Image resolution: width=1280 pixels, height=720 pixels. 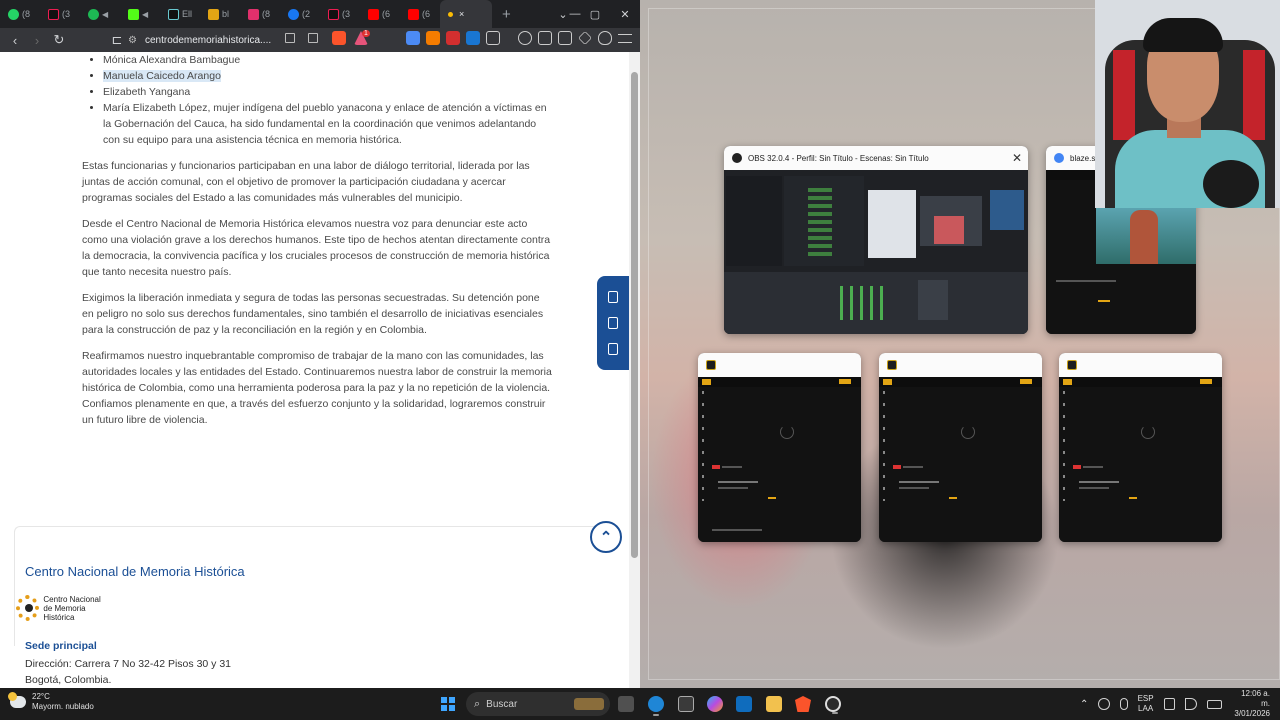 What do you see at coordinates (1145, 698) in the screenshot?
I see `language-code: ESP` at bounding box center [1145, 698].